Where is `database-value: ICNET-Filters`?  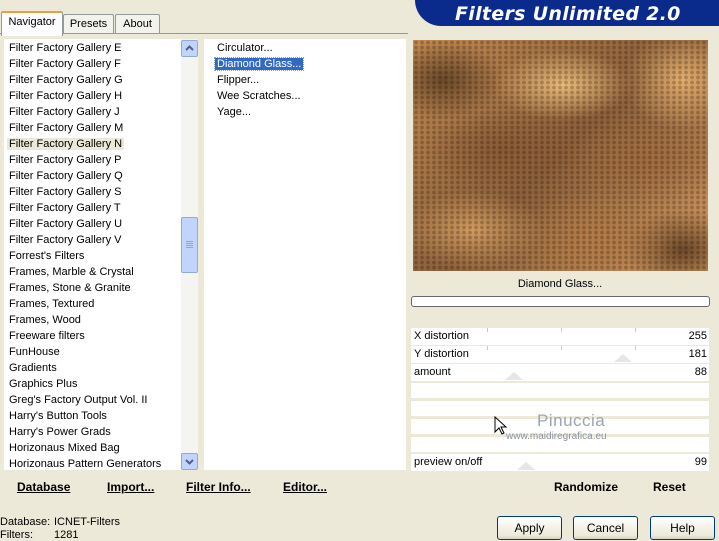
database-value: ICNET-Filters is located at coordinates (87, 522).